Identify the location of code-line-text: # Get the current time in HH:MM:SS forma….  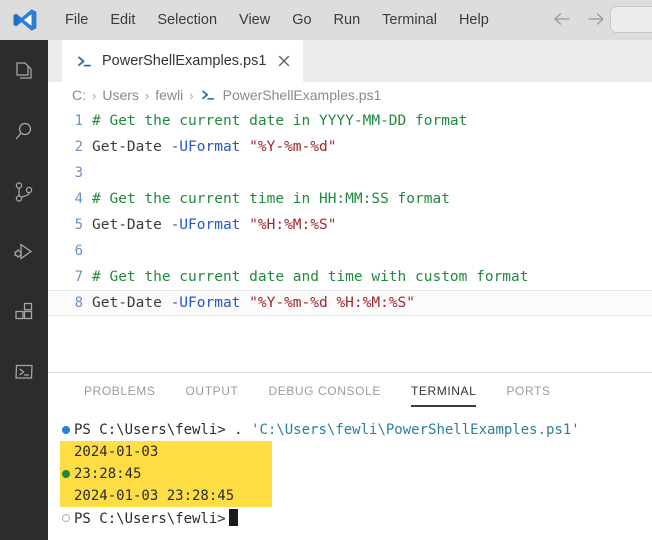
(372, 199).